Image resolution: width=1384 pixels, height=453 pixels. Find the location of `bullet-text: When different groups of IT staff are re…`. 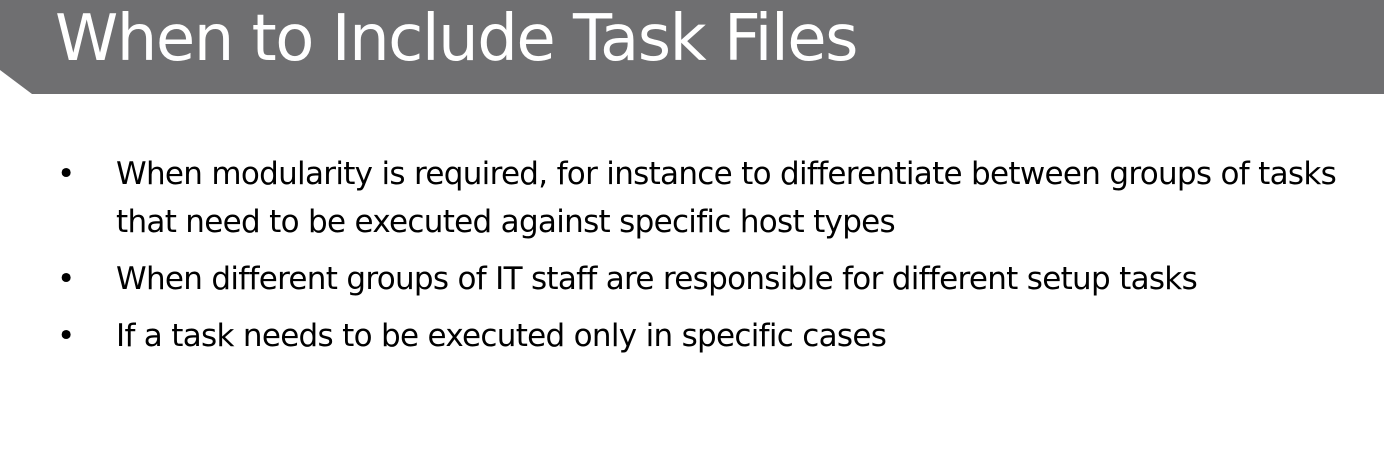

bullet-text: When different groups of IT staff are re… is located at coordinates (657, 279).